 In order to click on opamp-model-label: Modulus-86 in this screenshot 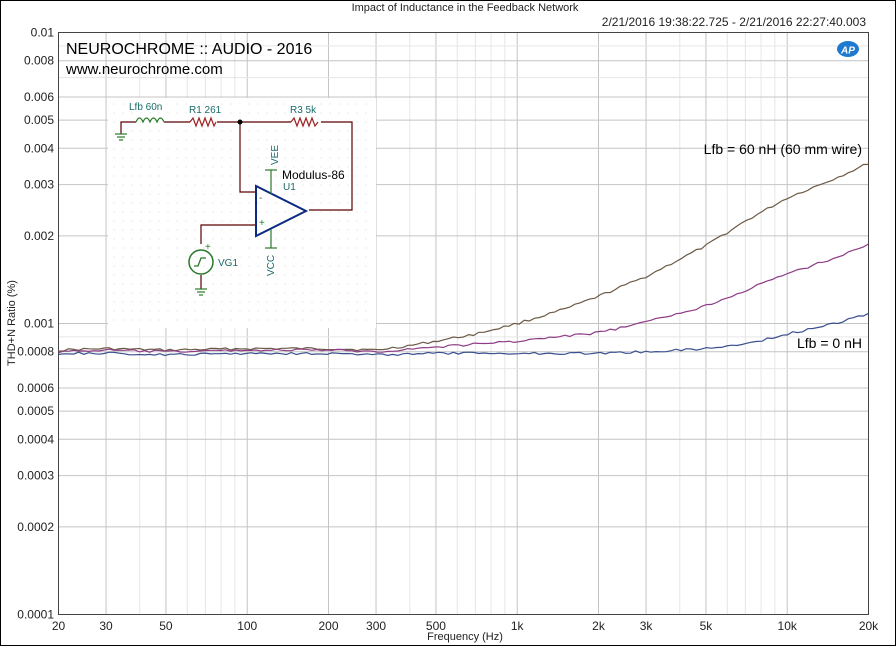, I will do `click(313, 175)`.